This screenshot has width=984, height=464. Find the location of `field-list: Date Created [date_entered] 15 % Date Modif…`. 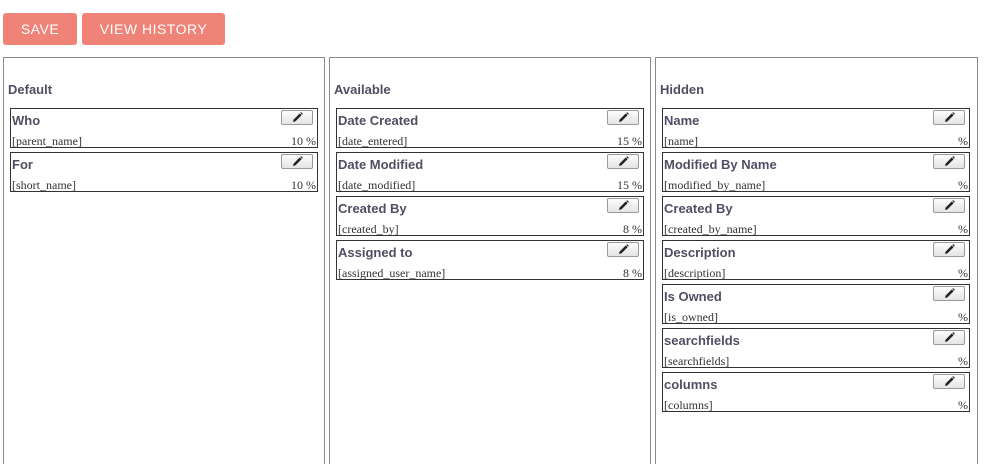

field-list: Date Created [date_entered] 15 % Date Modif… is located at coordinates (490, 196).